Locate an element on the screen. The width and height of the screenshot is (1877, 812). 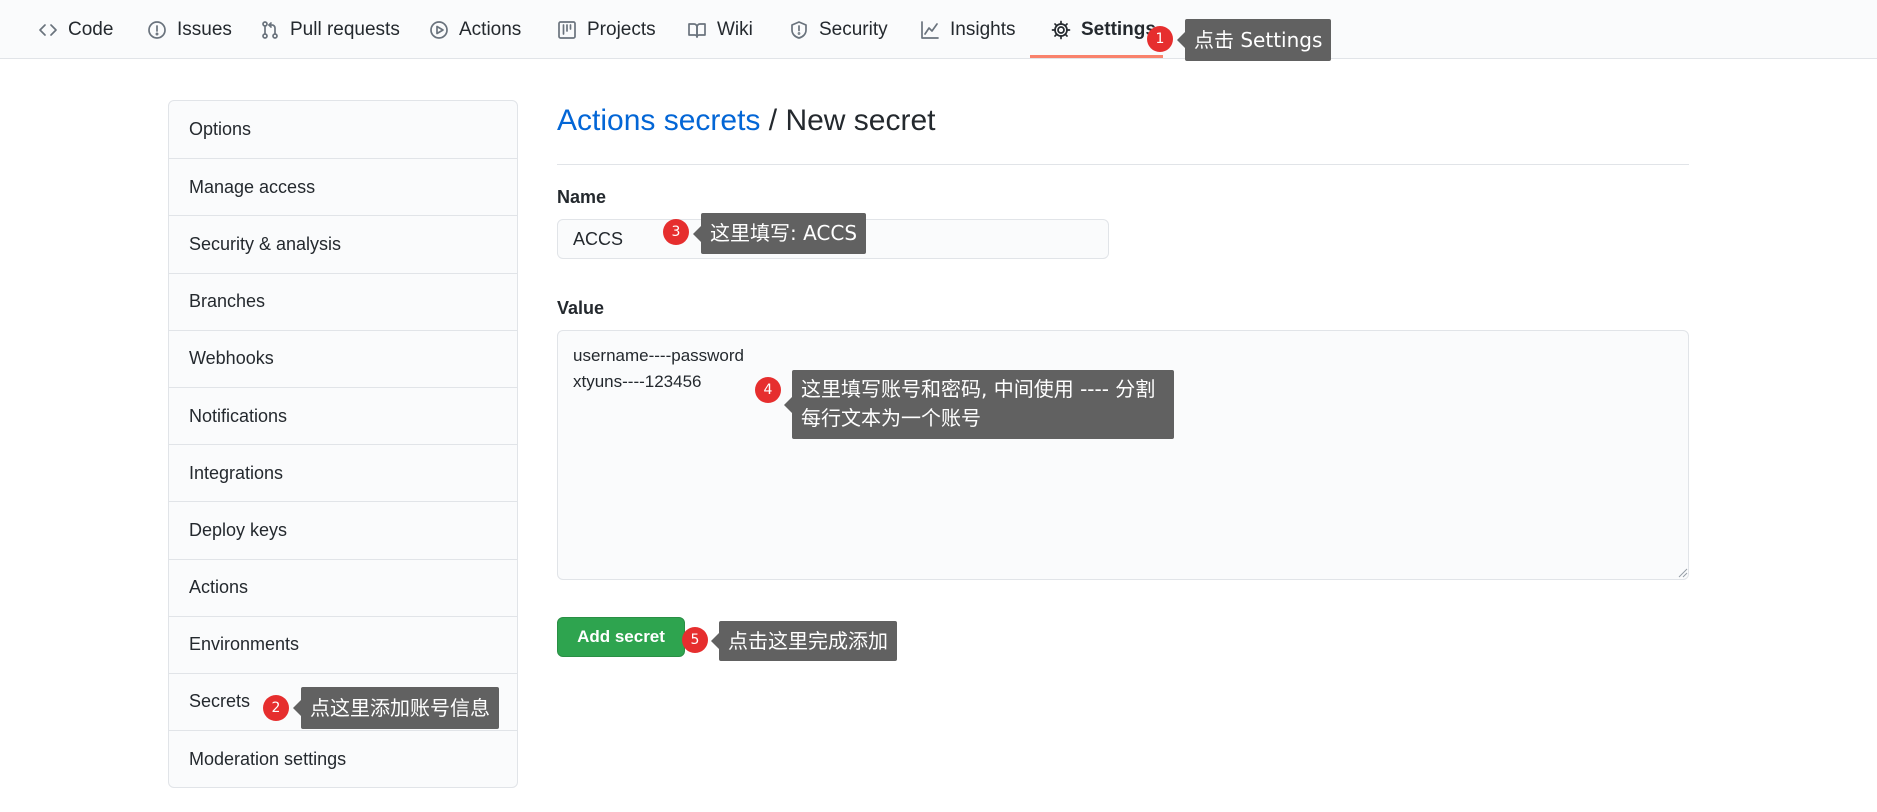
tab-insights: Insights is located at coordinates (967, 29).